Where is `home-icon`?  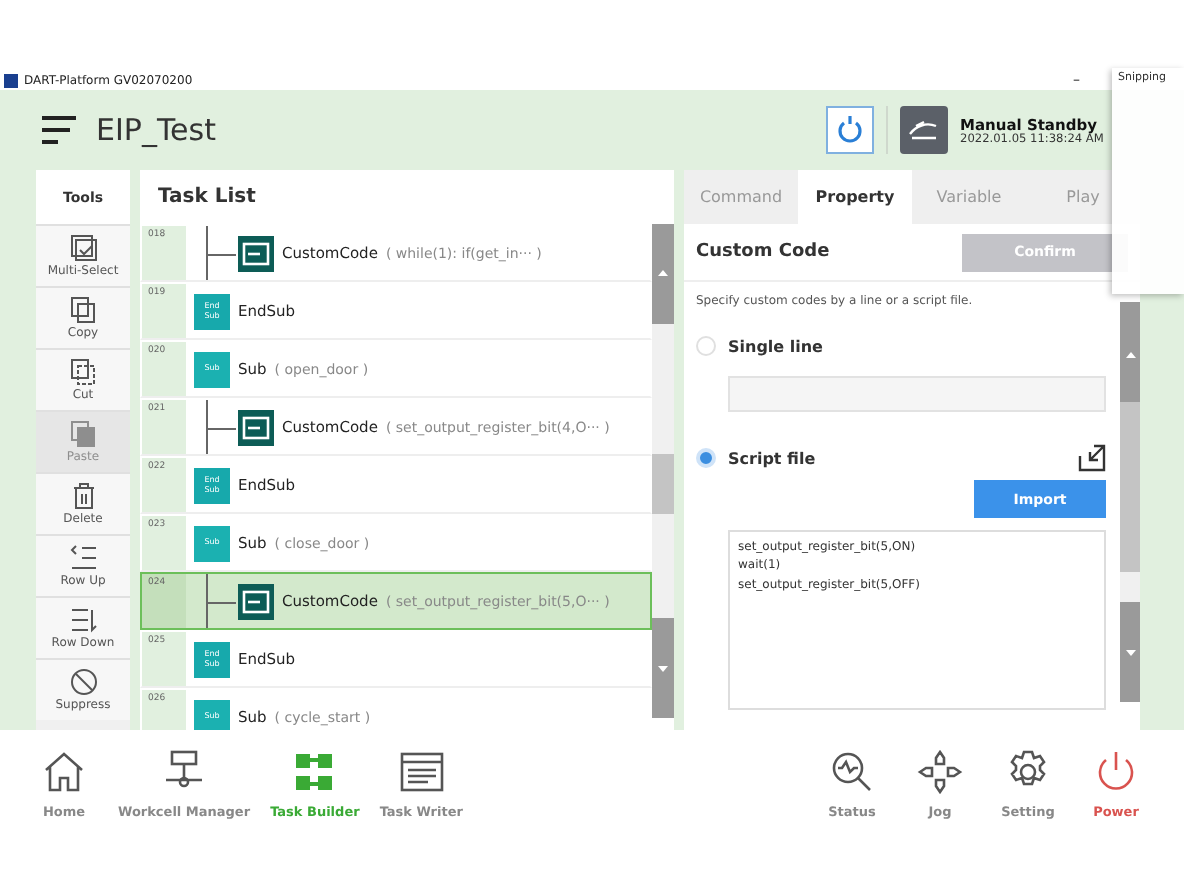
home-icon is located at coordinates (64, 772).